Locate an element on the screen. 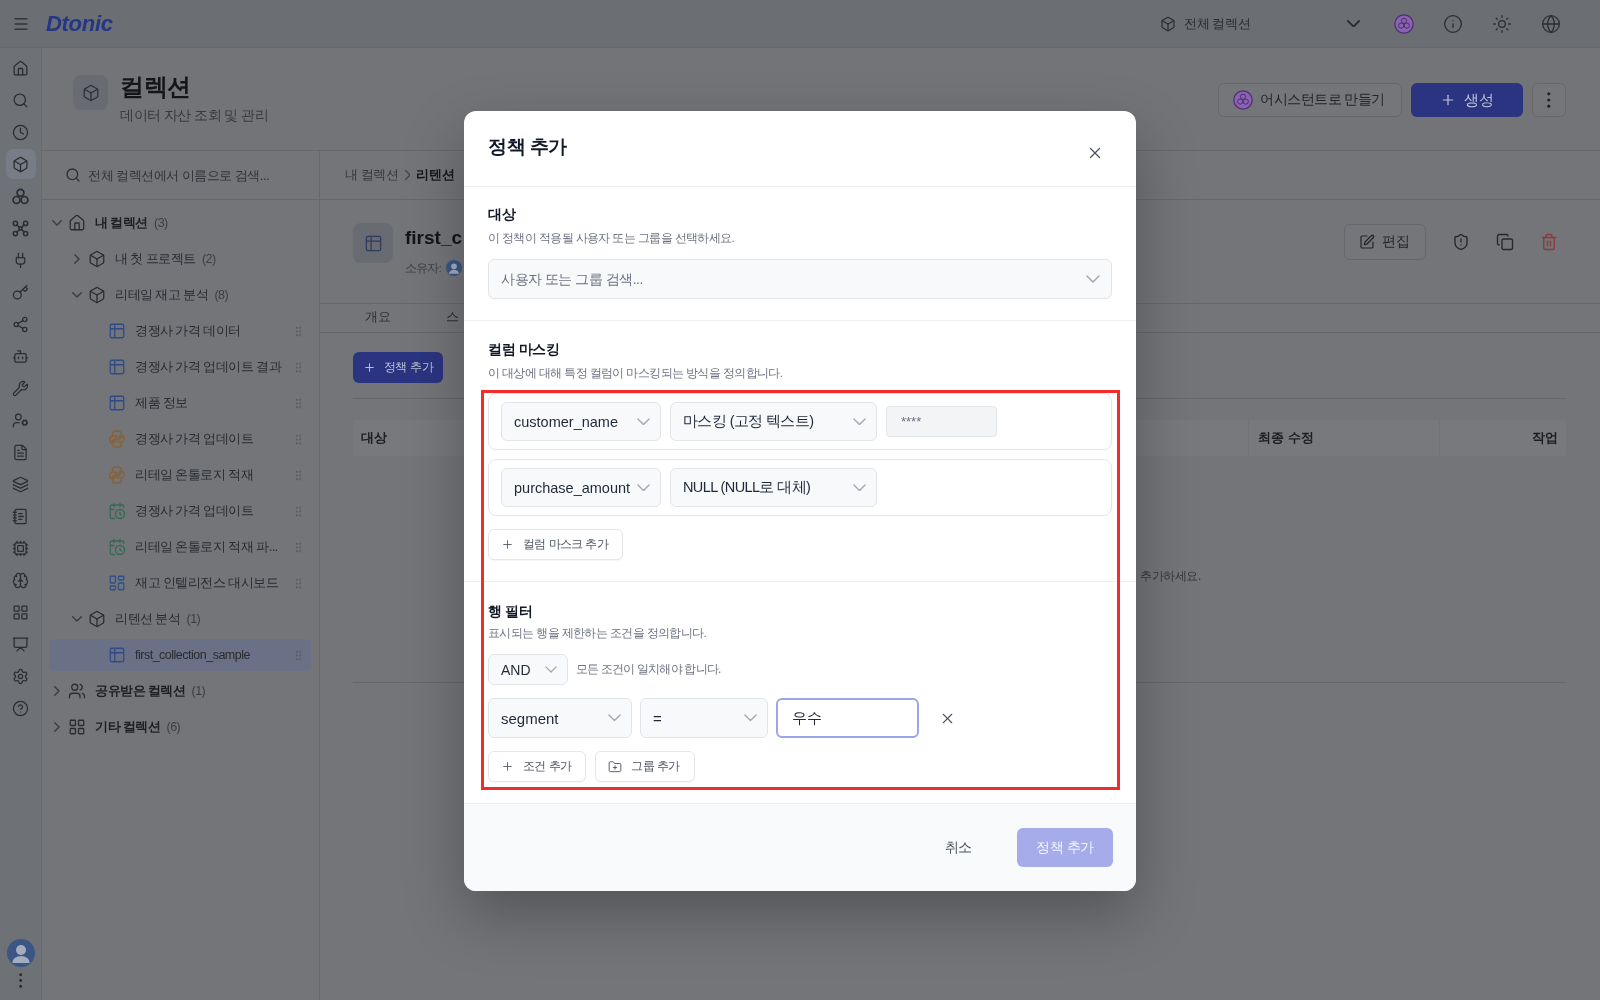  chip-icon is located at coordinates (20, 548).